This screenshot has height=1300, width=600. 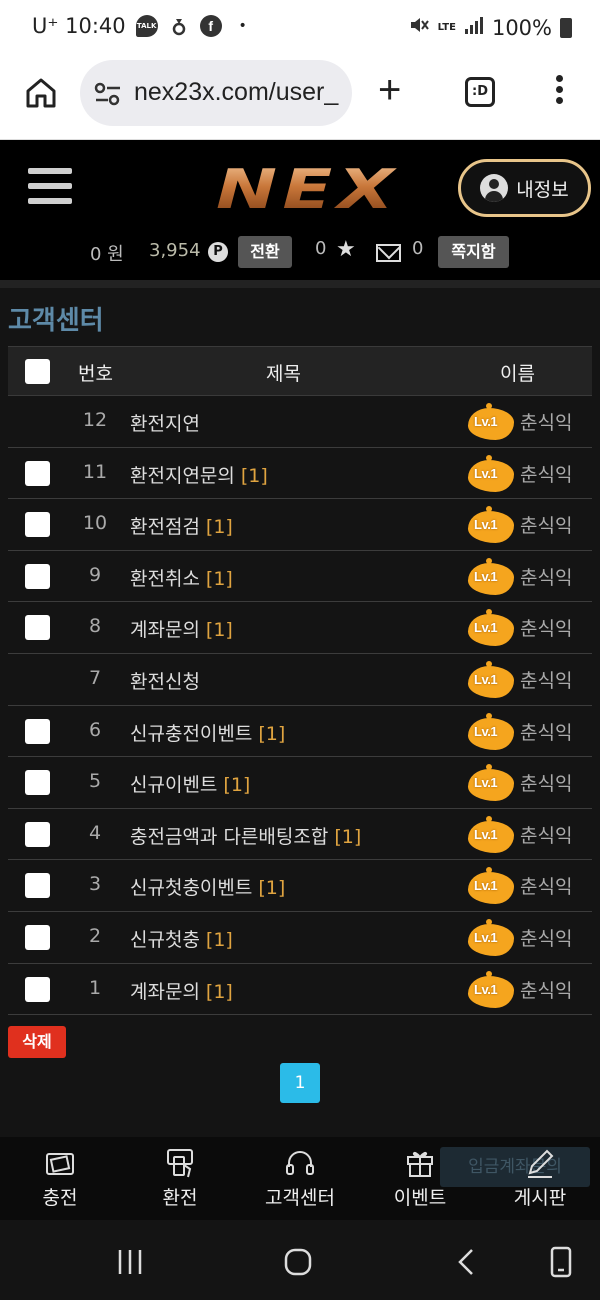 I want to click on wallet-icon, so click(x=60, y=1164).